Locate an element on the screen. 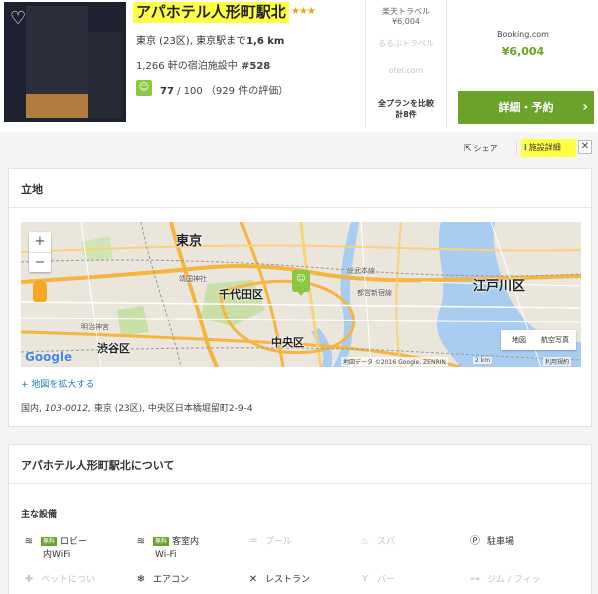 This screenshot has width=598, height=594. close-button: ✕ is located at coordinates (585, 147).